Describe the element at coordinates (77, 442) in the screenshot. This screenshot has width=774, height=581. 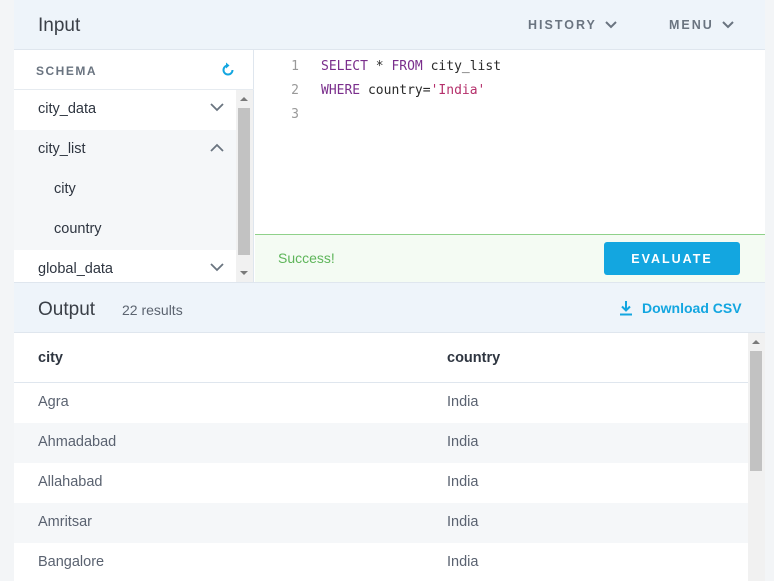
I see `table-cell: Ahmadabad` at that location.